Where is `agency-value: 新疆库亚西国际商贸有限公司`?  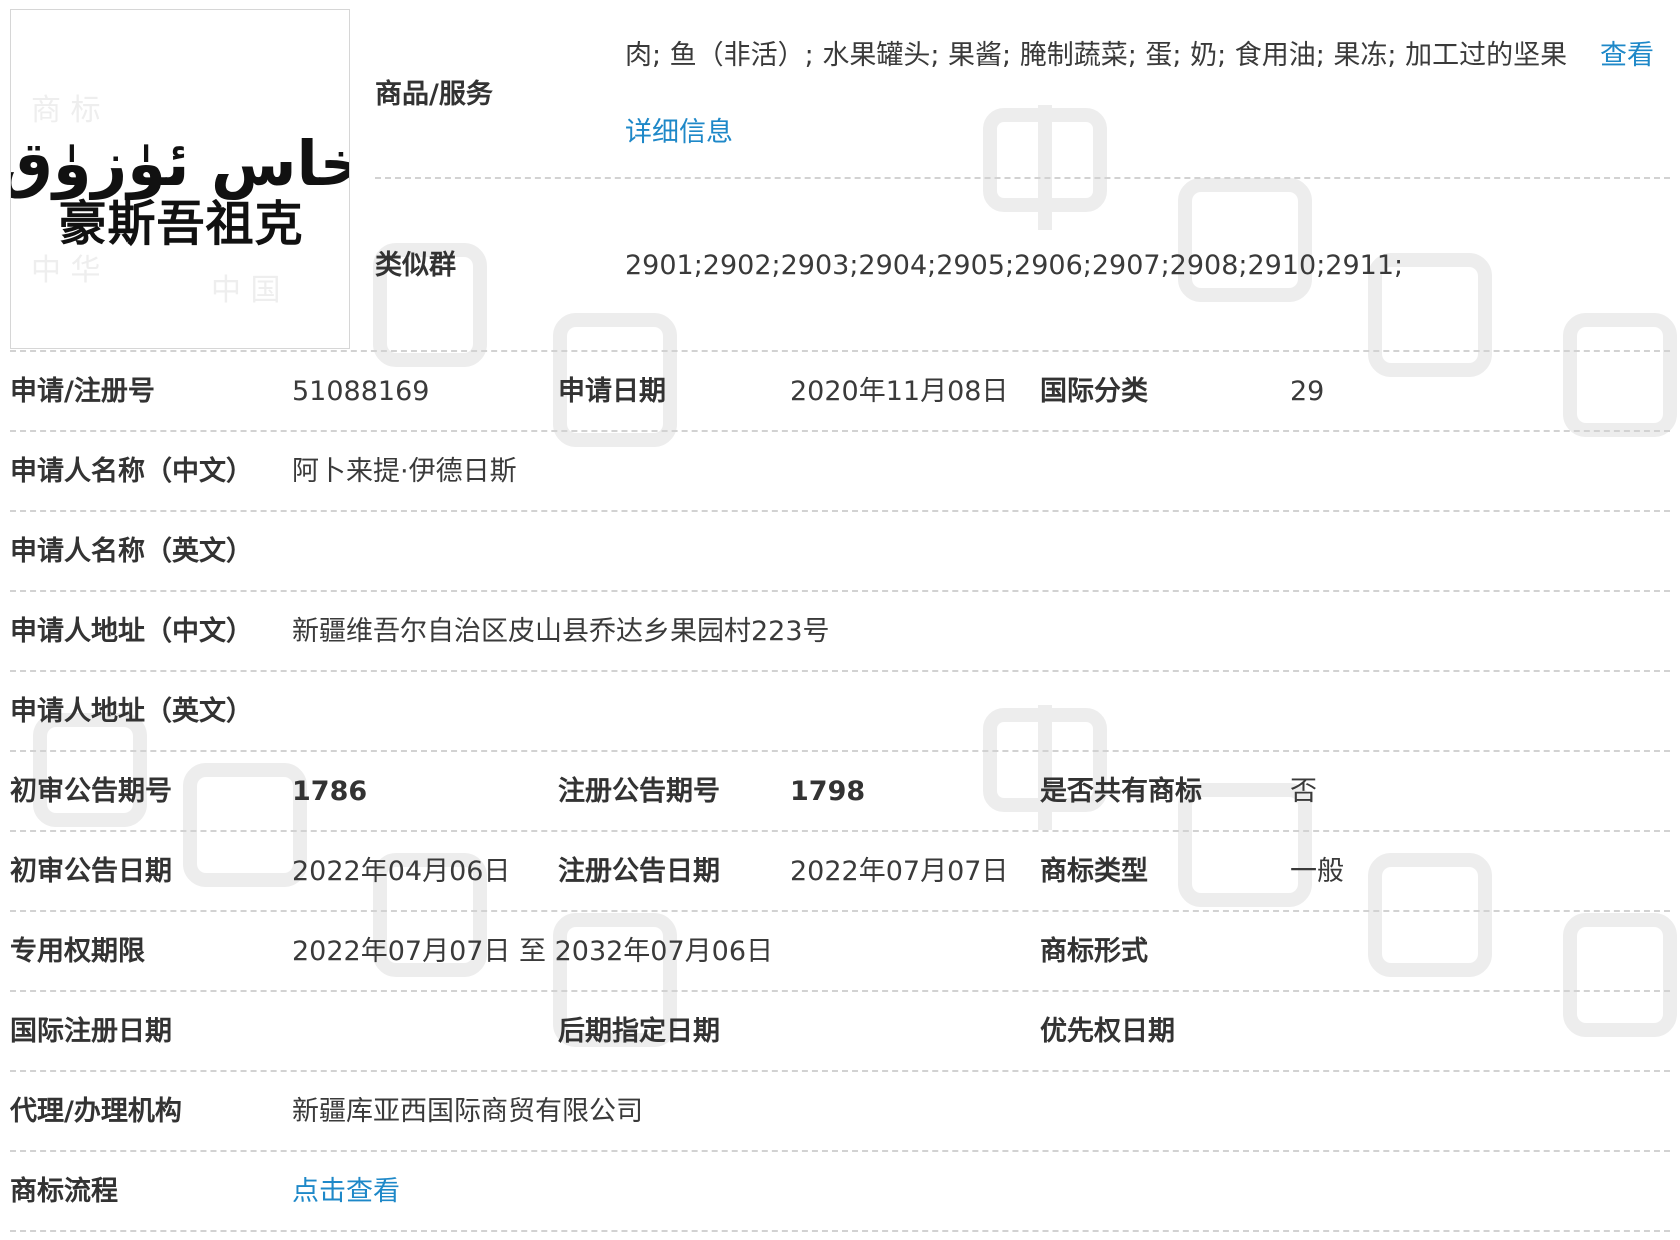 agency-value: 新疆库亚西国际商贸有限公司 is located at coordinates (467, 1111).